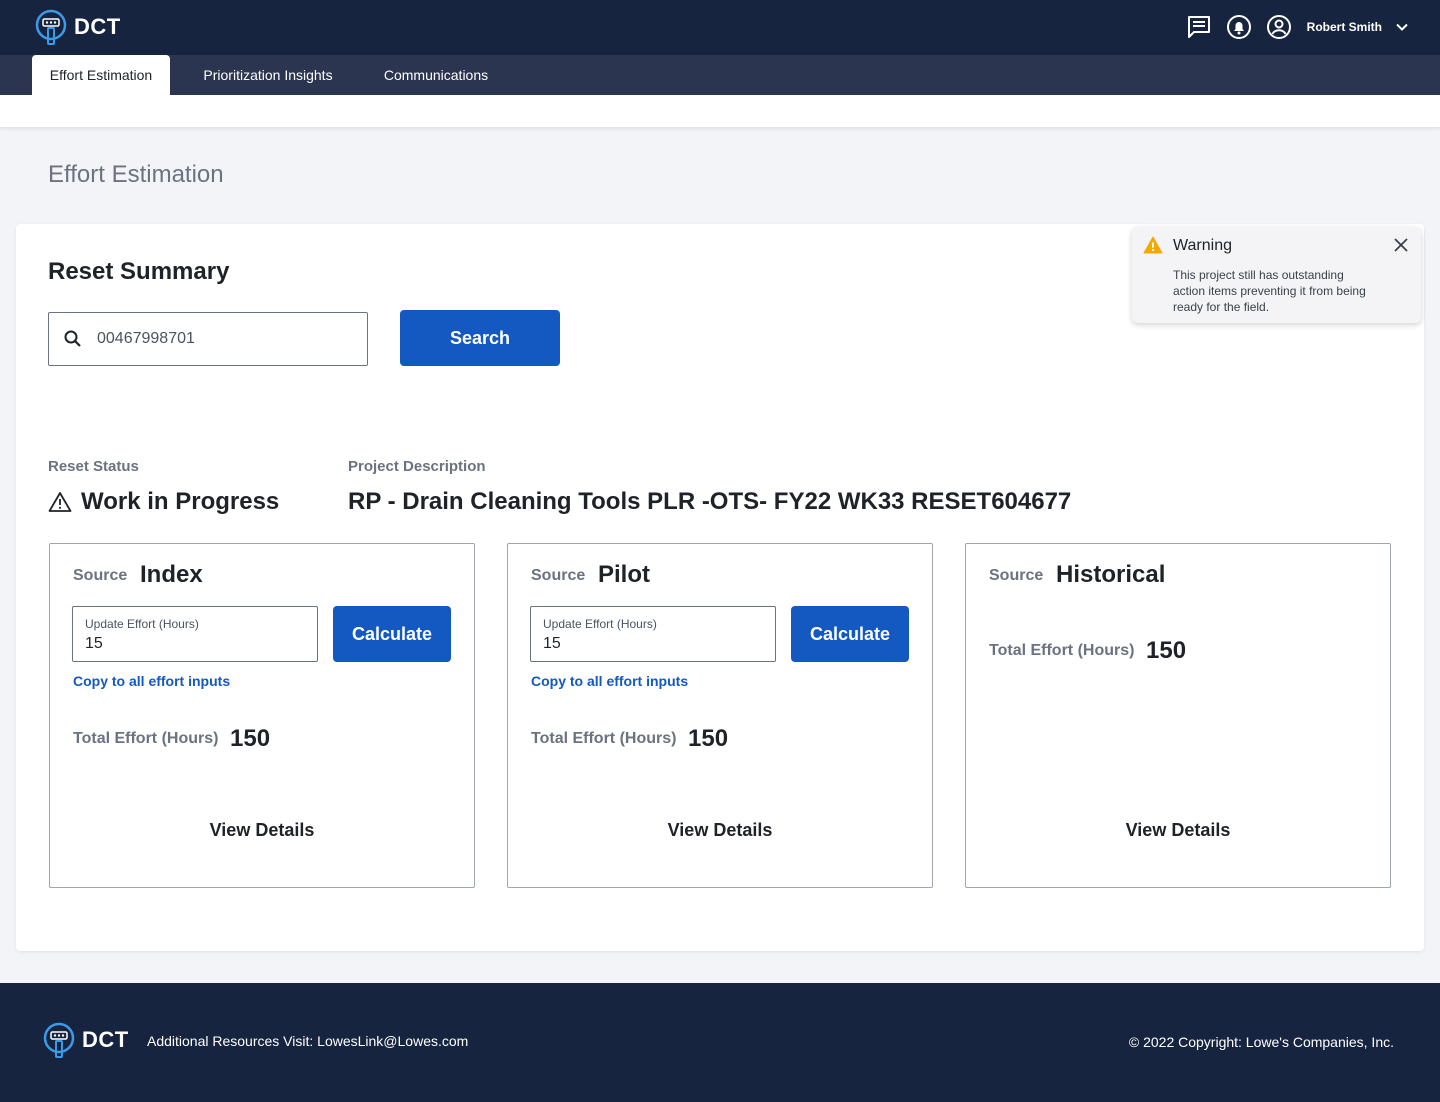 The width and height of the screenshot is (1440, 1102). I want to click on user-name: Robert Smith, so click(1344, 27).